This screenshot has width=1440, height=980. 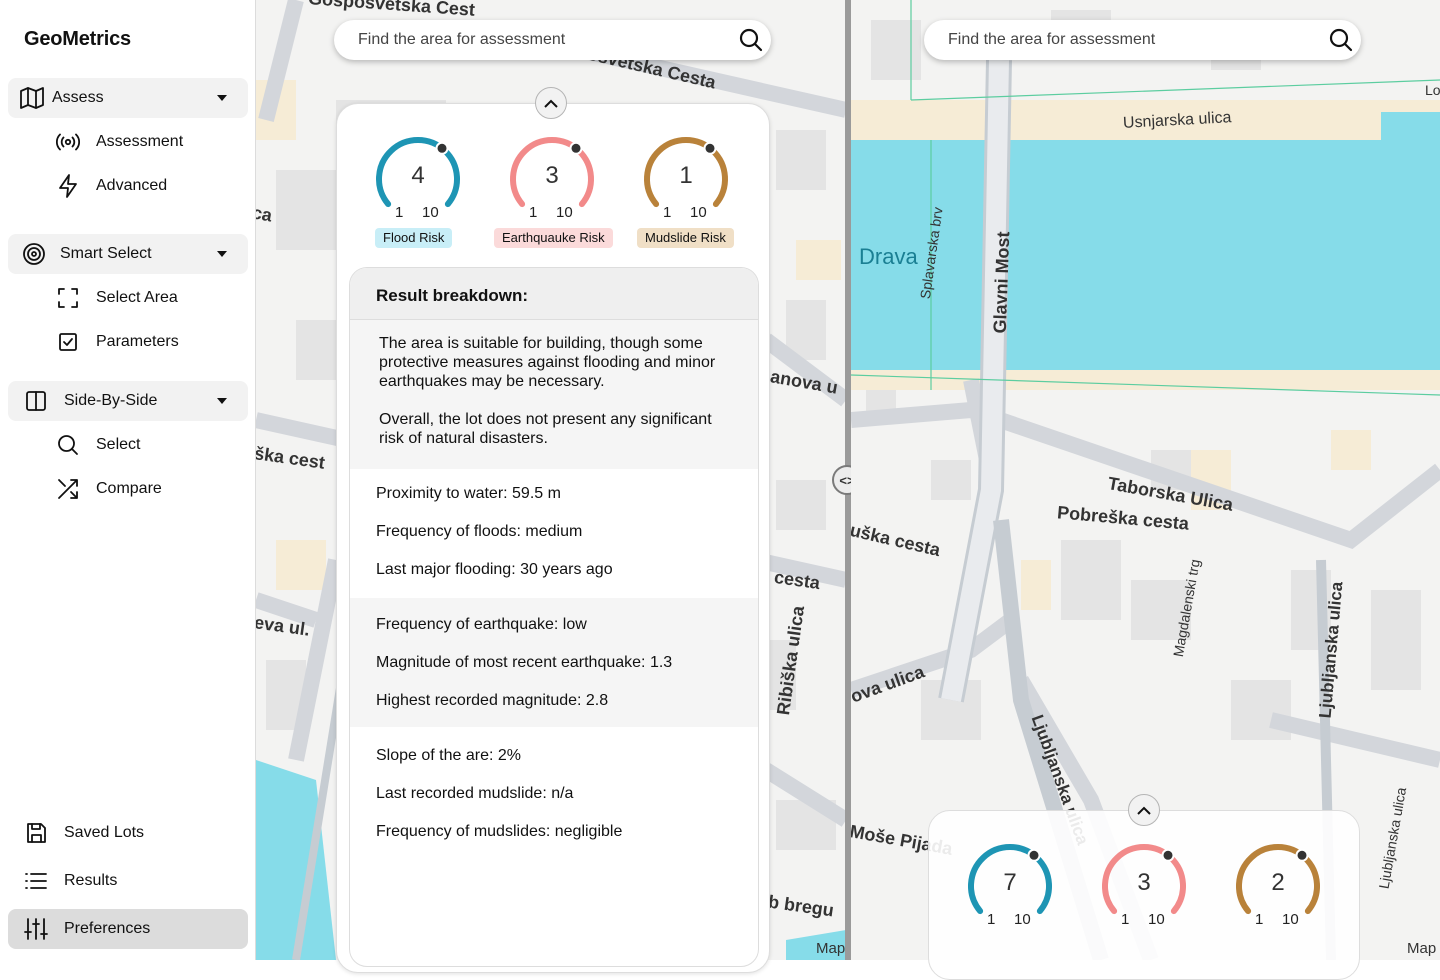 What do you see at coordinates (1001, 282) in the screenshot?
I see `street-label: Glavni Most` at bounding box center [1001, 282].